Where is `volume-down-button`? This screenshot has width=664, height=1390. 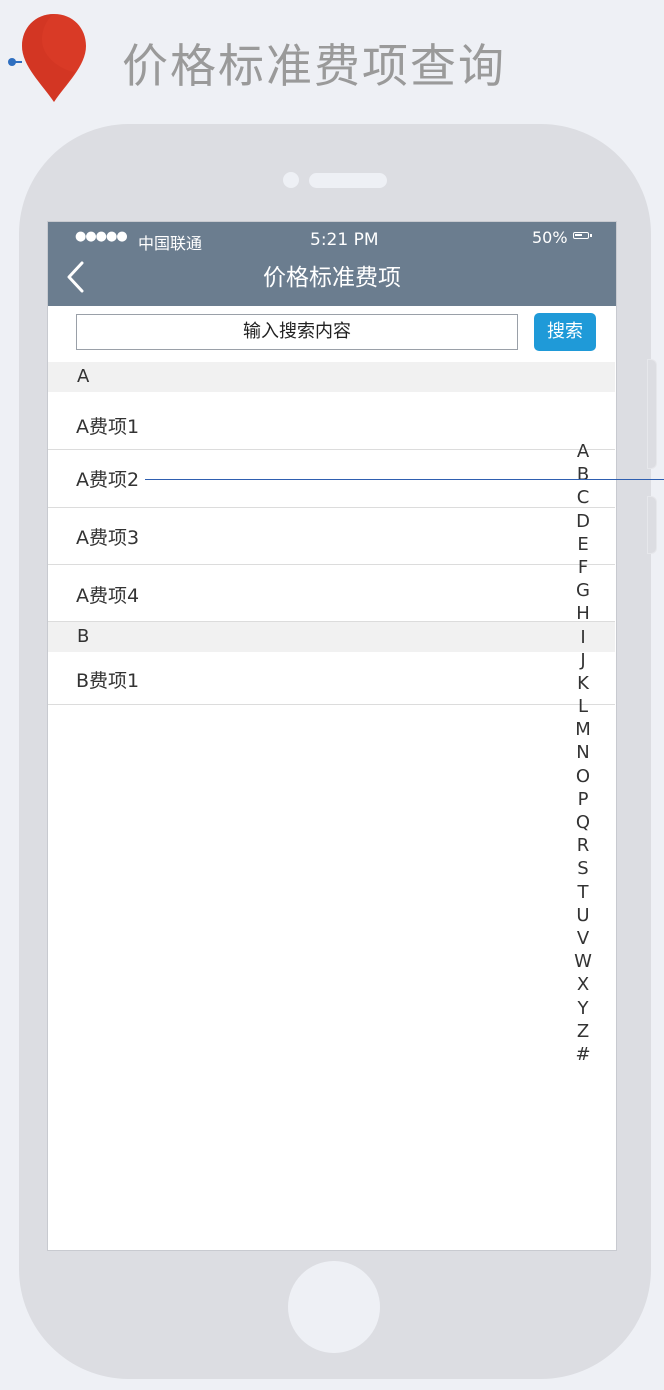
volume-down-button is located at coordinates (652, 525).